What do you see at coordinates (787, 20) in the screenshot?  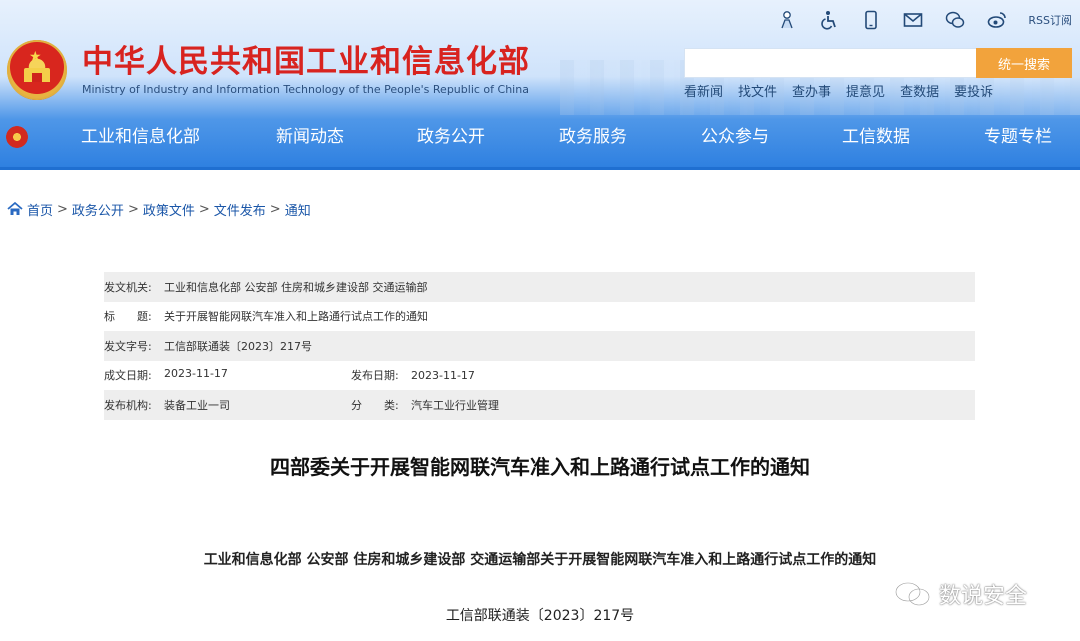 I see `elderly-mode-icon` at bounding box center [787, 20].